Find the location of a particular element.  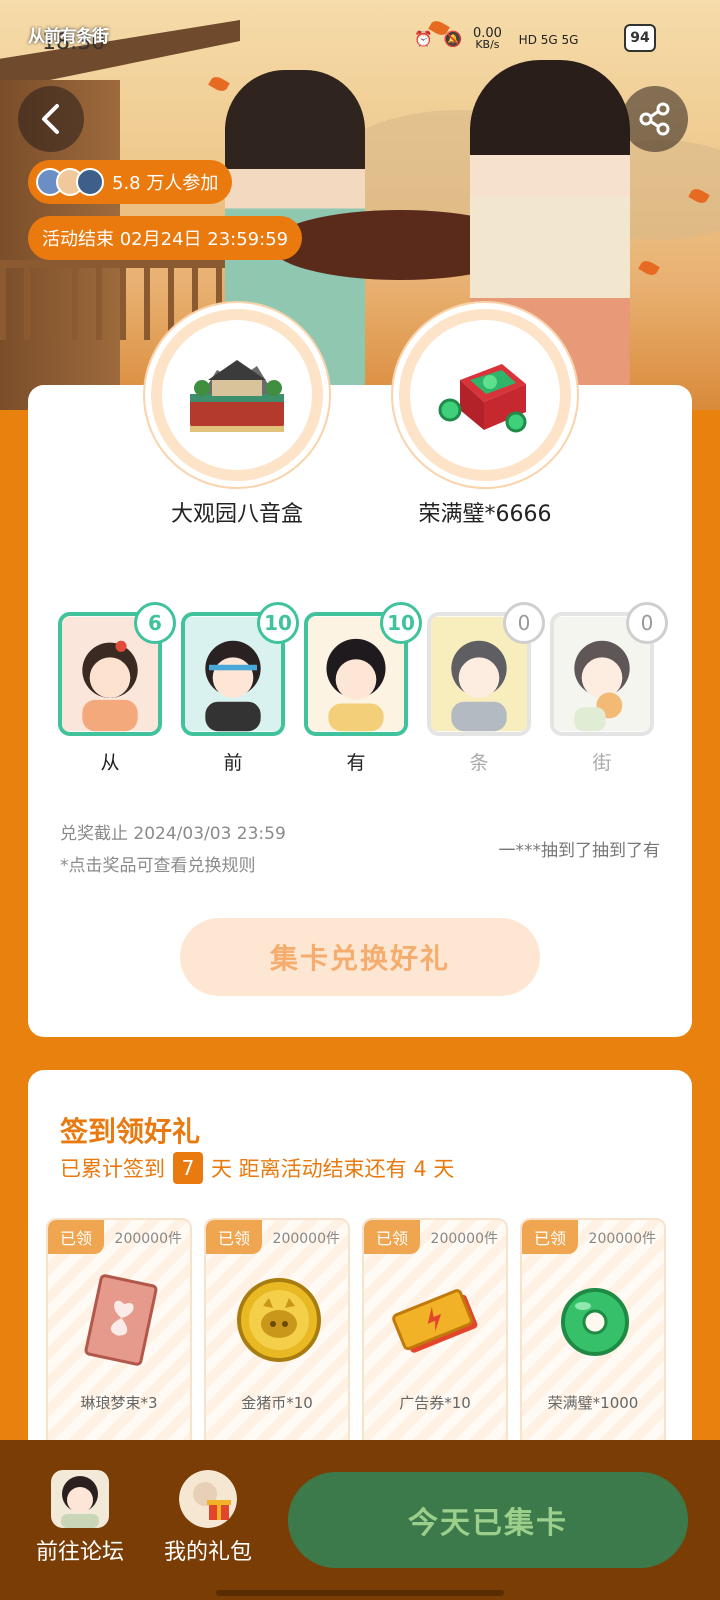

card-name: 有 is located at coordinates (356, 763).